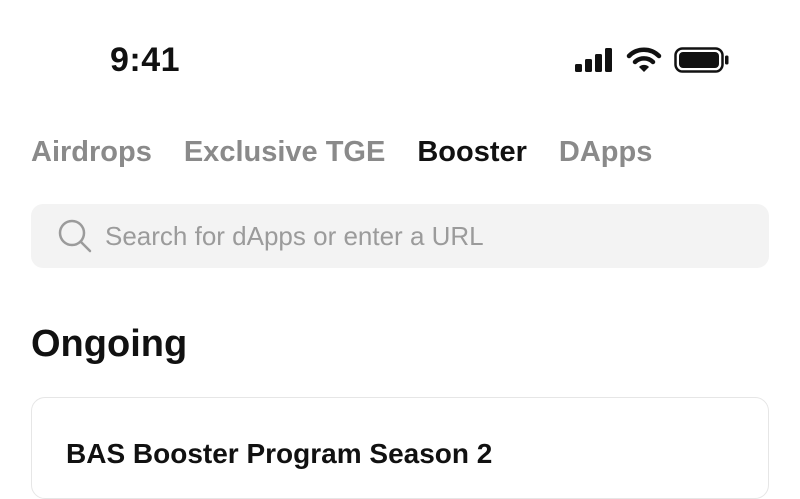  What do you see at coordinates (109, 344) in the screenshot?
I see `section-title-ongoing: Ongoing` at bounding box center [109, 344].